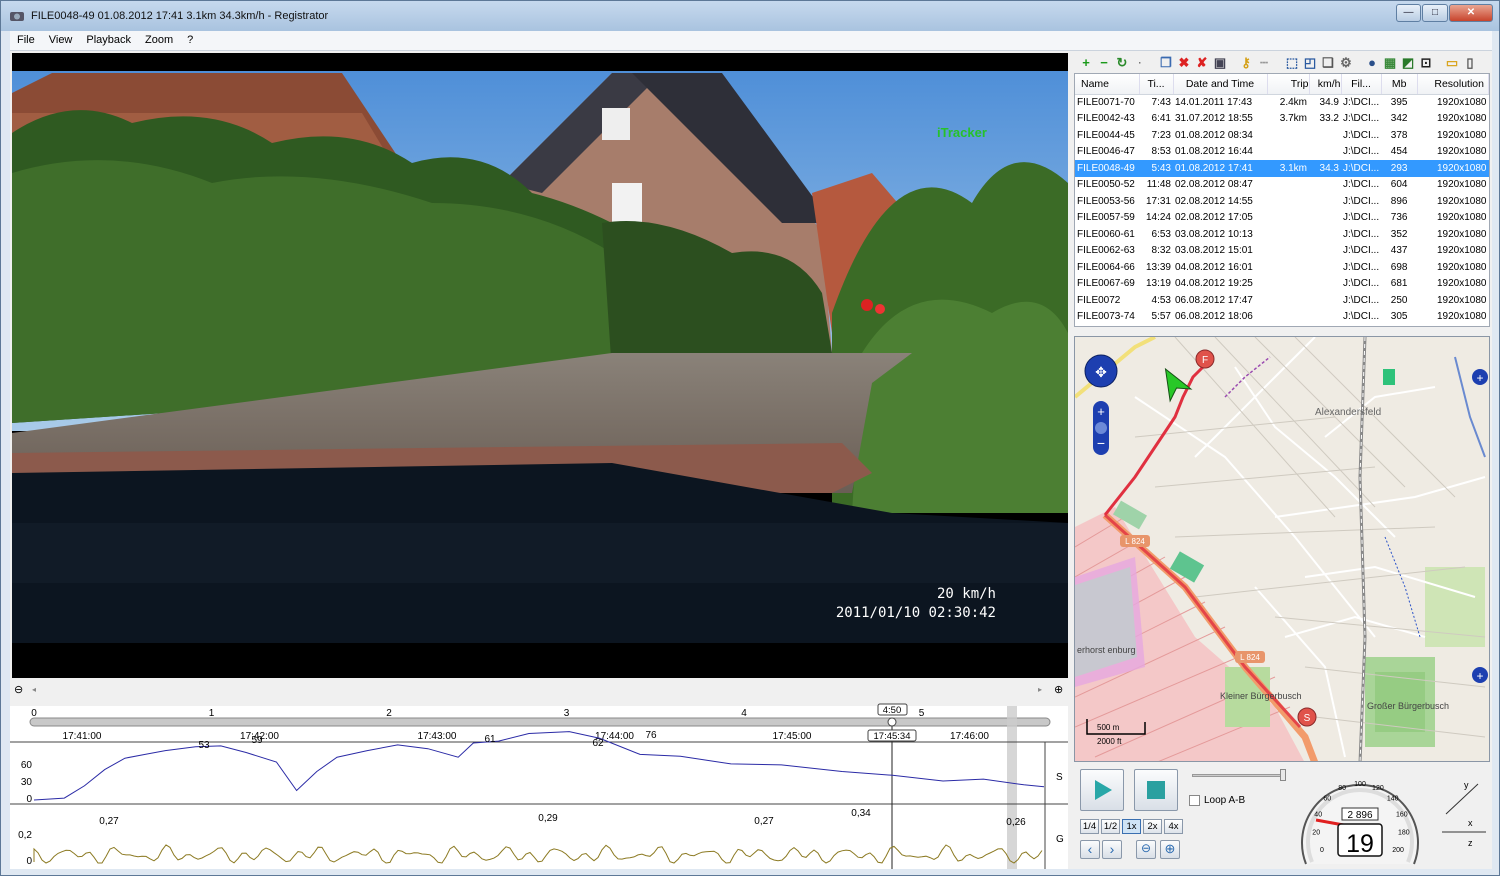  I want to click on col-trip: Trip, so click(1288, 84).